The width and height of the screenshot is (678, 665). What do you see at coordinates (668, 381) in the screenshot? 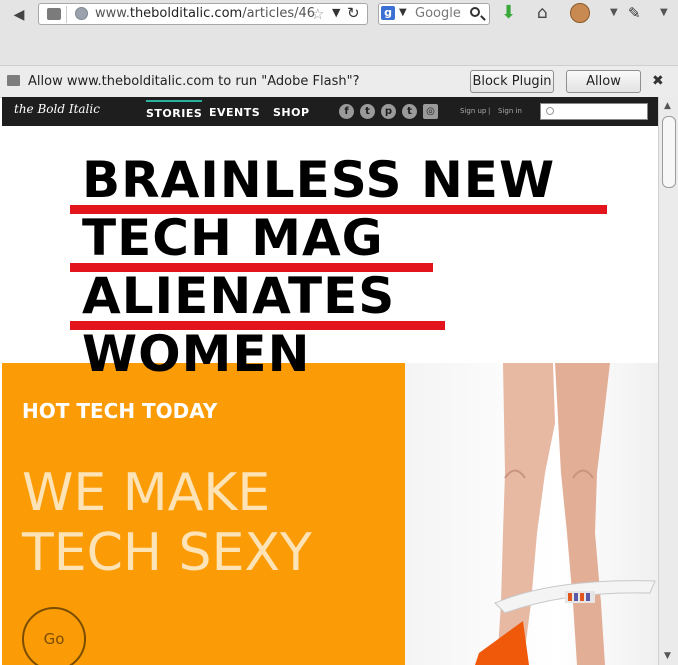
I see `page-scrollbar: ▲ ▼` at bounding box center [668, 381].